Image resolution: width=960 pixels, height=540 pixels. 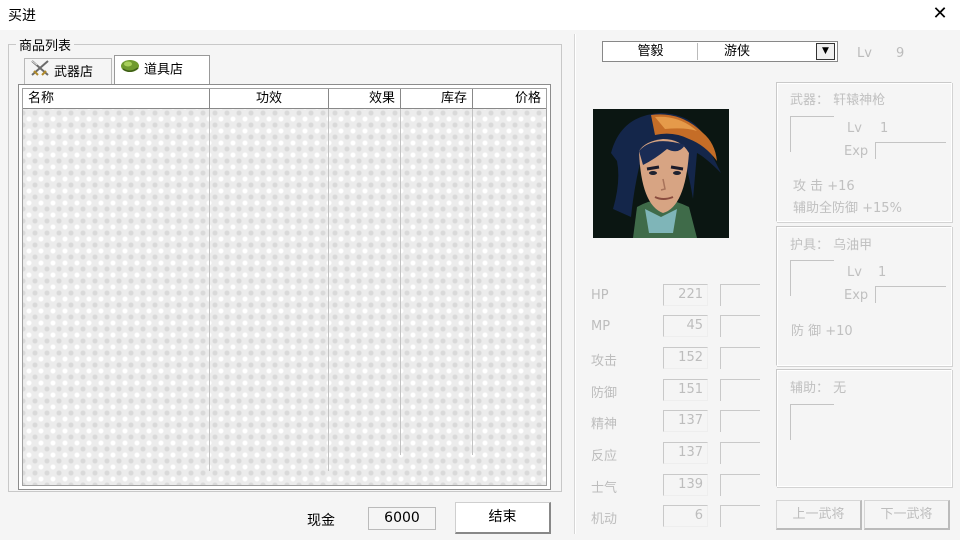 What do you see at coordinates (819, 515) in the screenshot?
I see `prev-general-button: 上一武将` at bounding box center [819, 515].